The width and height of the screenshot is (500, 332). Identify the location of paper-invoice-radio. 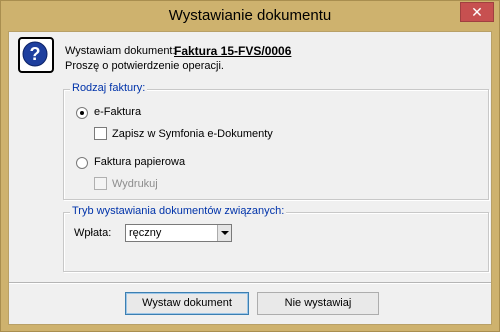
(82, 163).